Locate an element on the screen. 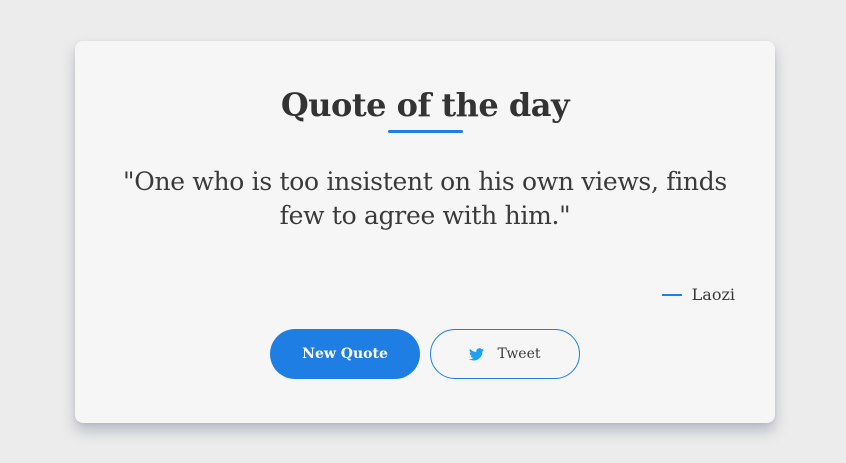 Image resolution: width=846 pixels, height=463 pixels. new-quote-label: New Quote is located at coordinates (345, 354).